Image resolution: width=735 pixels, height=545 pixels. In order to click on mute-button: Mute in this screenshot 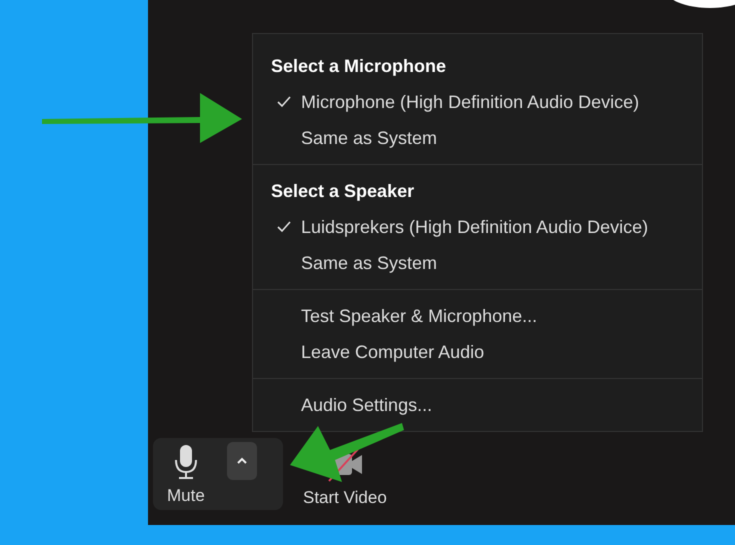, I will do `click(183, 474)`.